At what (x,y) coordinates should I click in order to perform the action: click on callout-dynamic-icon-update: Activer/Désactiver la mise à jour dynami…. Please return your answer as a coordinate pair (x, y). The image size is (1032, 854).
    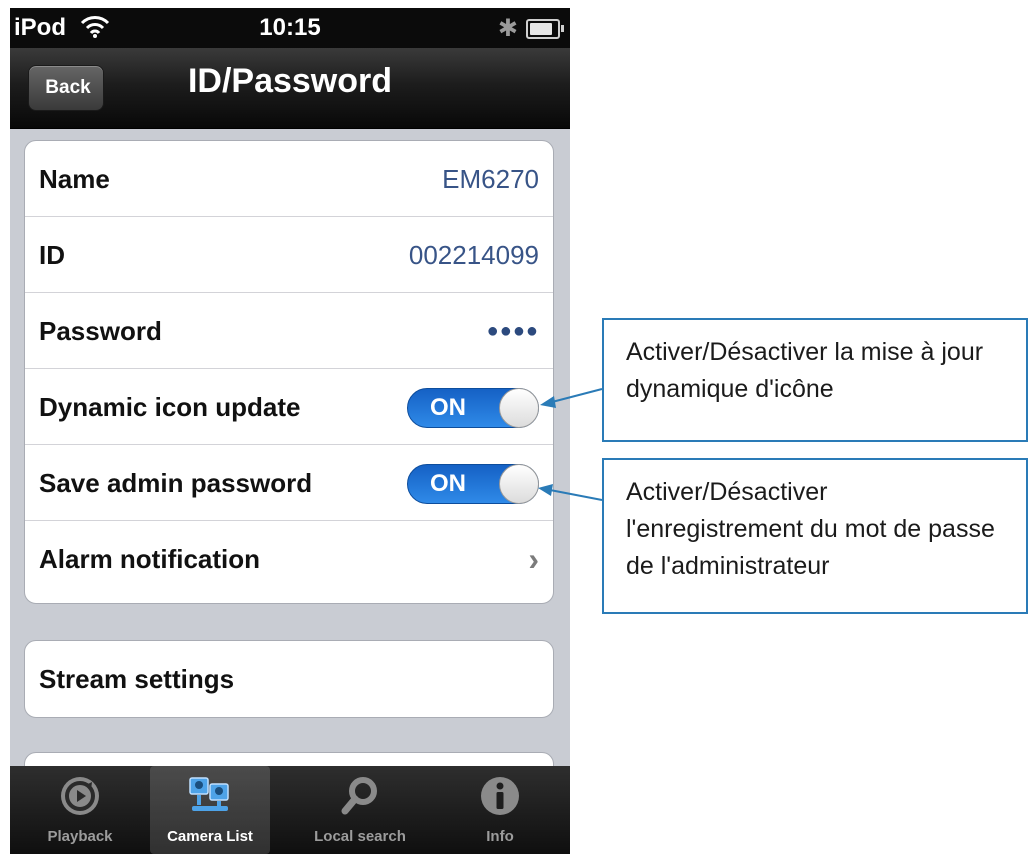
    Looking at the image, I should click on (815, 380).